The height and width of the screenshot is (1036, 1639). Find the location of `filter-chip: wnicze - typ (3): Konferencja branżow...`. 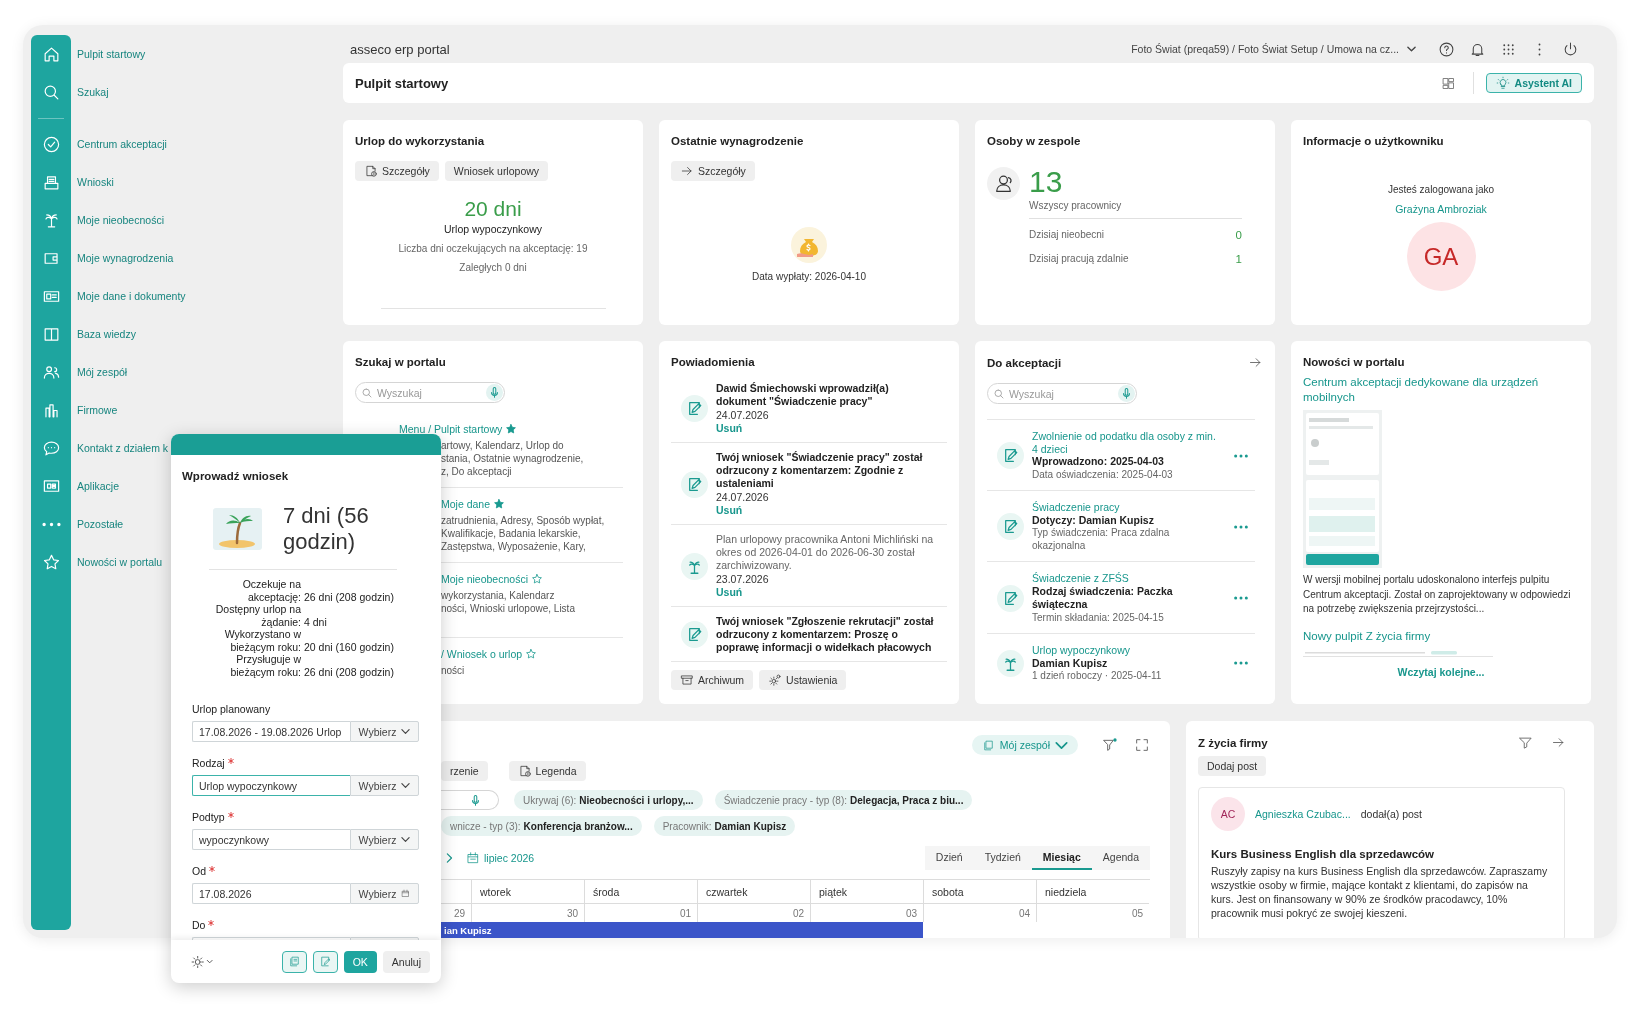

filter-chip: wnicze - typ (3): Konferencja branżow... is located at coordinates (541, 826).